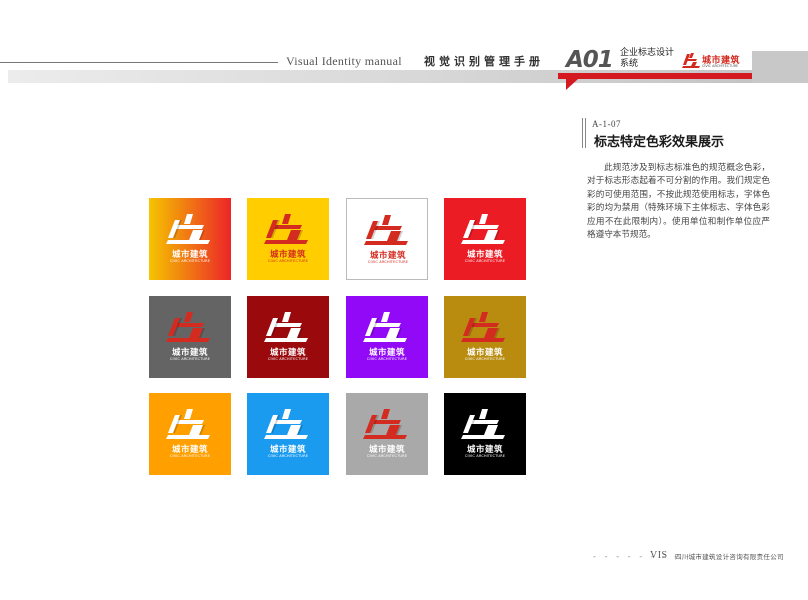 This screenshot has height=600, width=808. Describe the element at coordinates (572, 84) in the screenshot. I see `header-red-accent` at that location.